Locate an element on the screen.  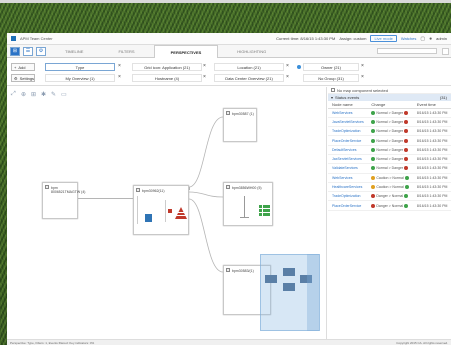
overlay-scroll is located at coordinates (313, 292).